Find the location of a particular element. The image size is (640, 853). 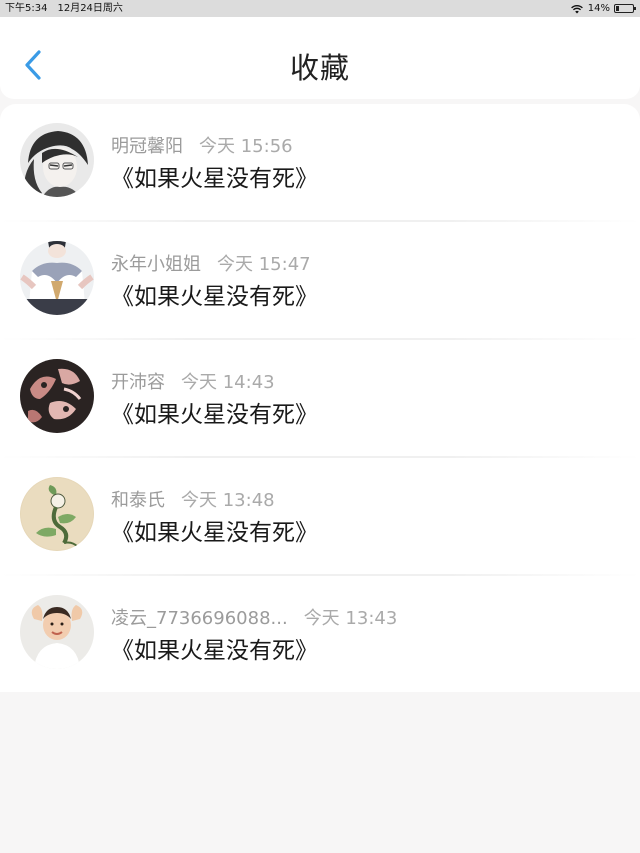

item-time: 今天 13:43 is located at coordinates (350, 618).